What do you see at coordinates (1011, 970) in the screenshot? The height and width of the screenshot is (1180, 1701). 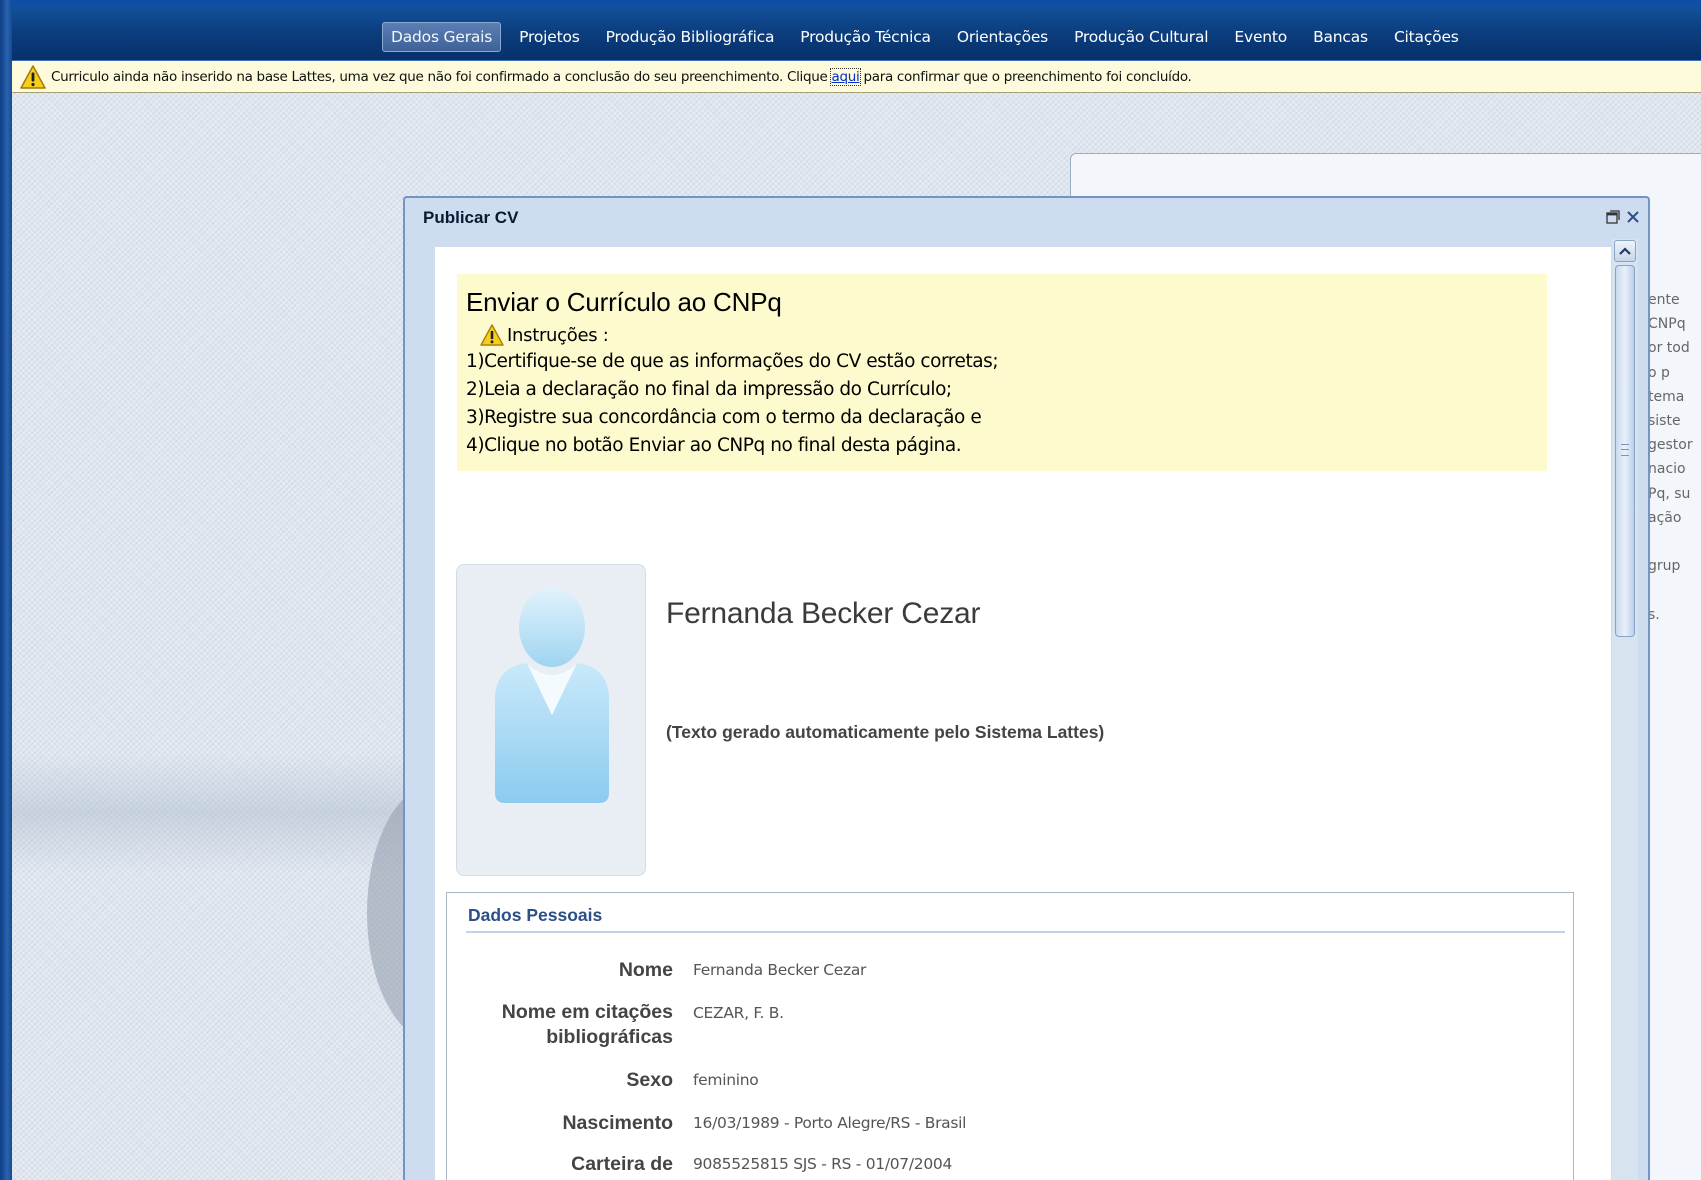 I see `field-row-nome: Nome Fernanda Becker Cezar` at bounding box center [1011, 970].